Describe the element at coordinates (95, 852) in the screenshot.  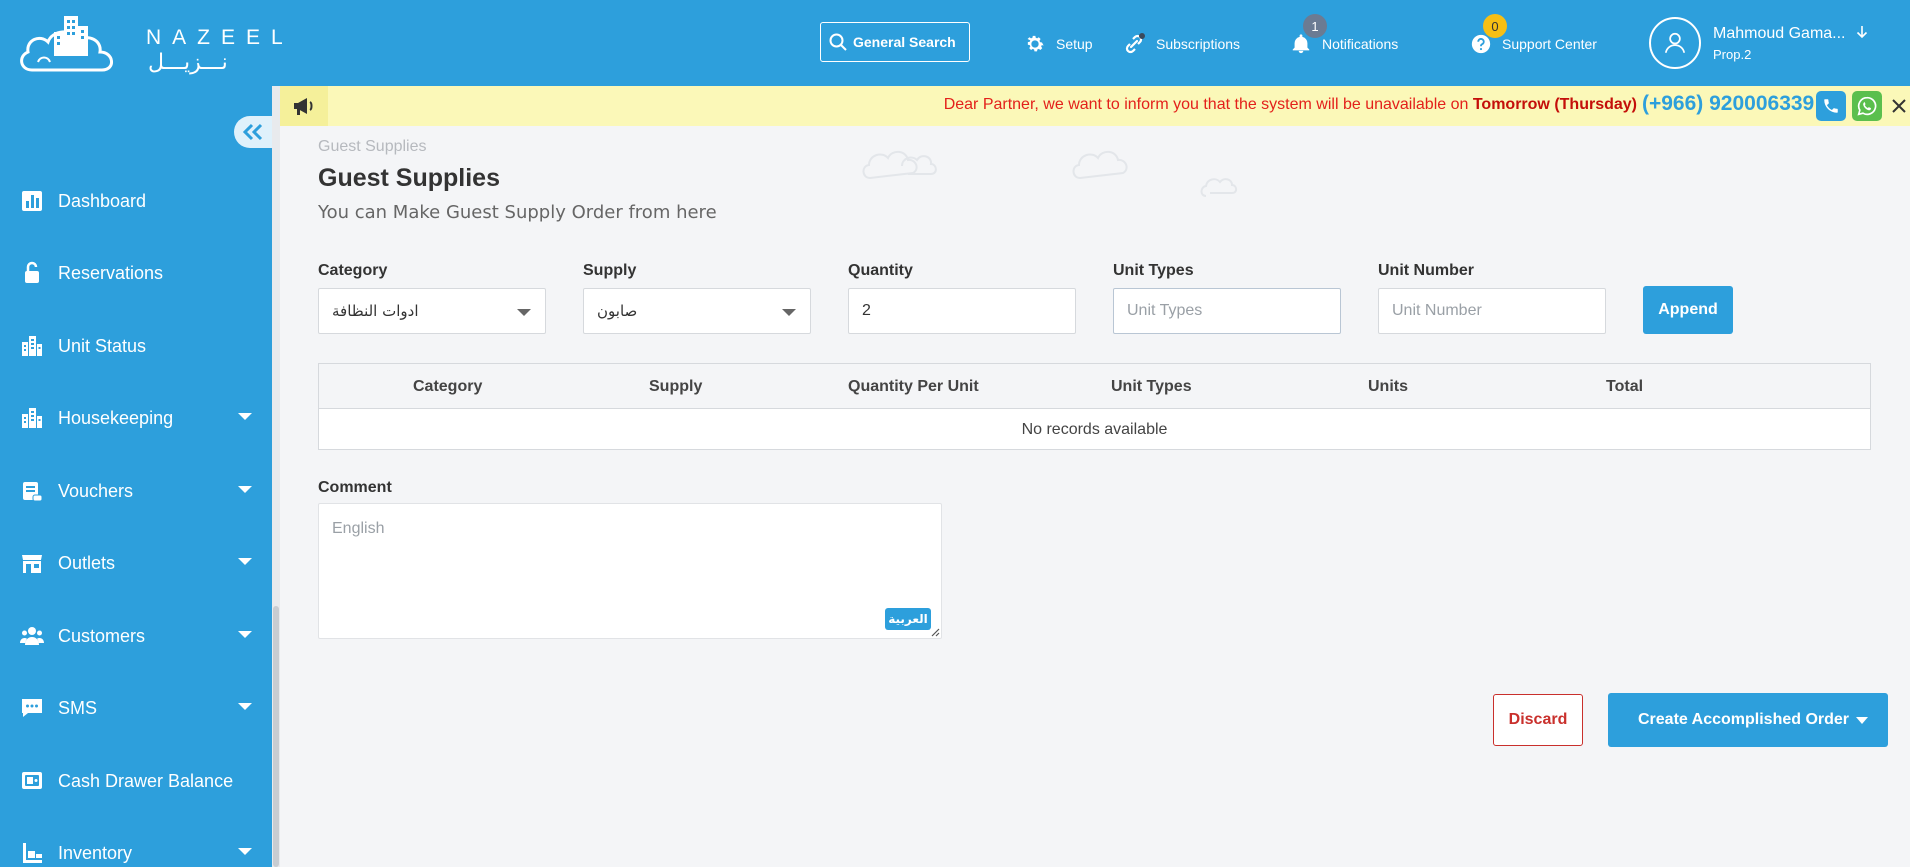
I see `sidebar-item-label: Inventory` at that location.